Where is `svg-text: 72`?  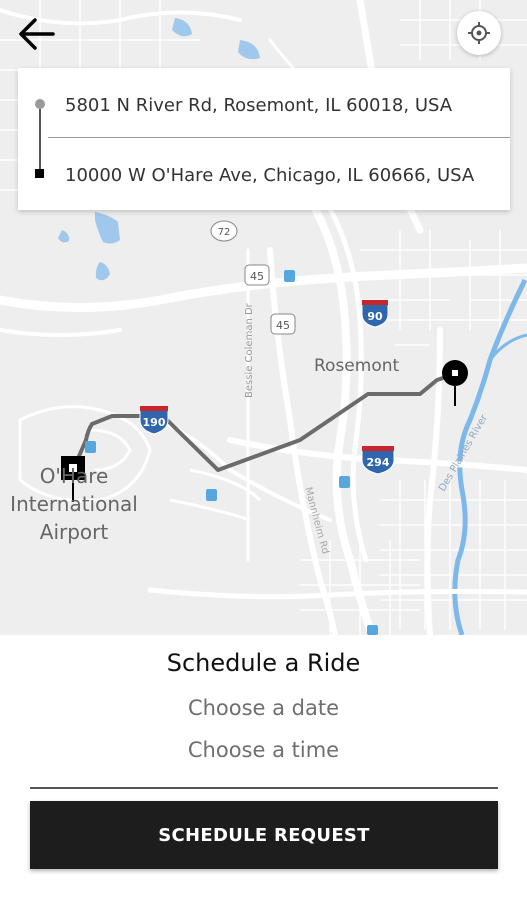
svg-text: 72 is located at coordinates (224, 232).